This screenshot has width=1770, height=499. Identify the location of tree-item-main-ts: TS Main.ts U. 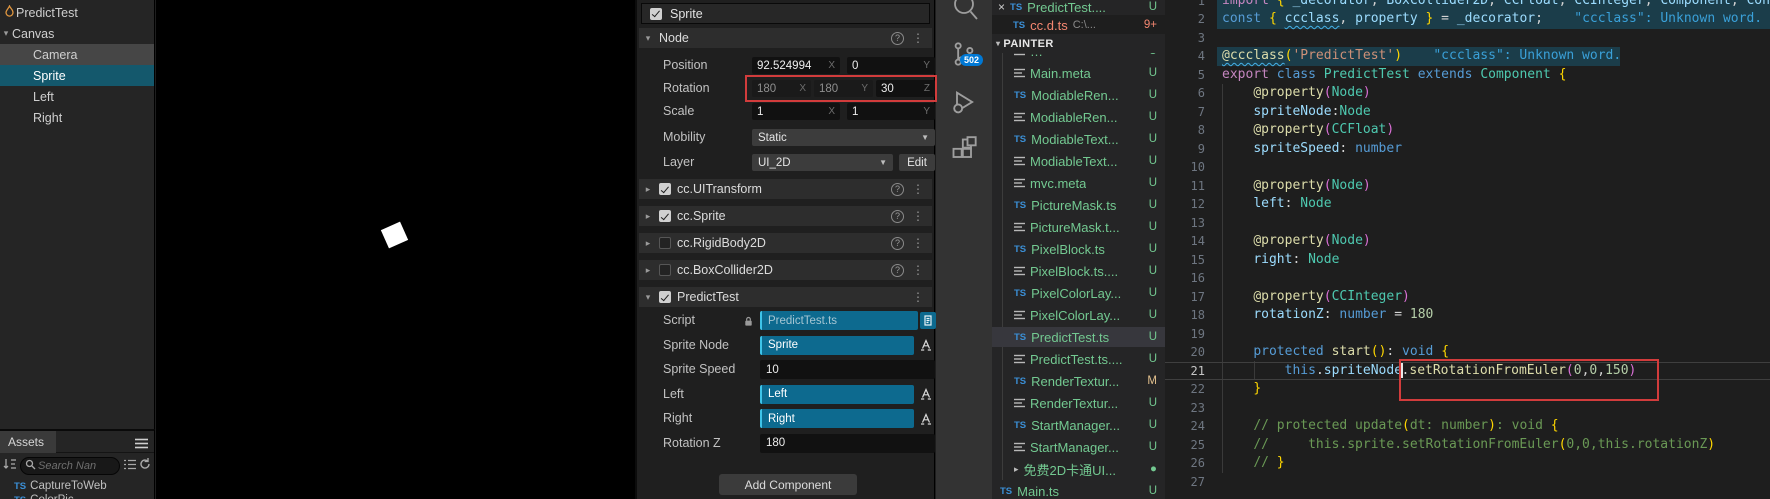
(1078, 490).